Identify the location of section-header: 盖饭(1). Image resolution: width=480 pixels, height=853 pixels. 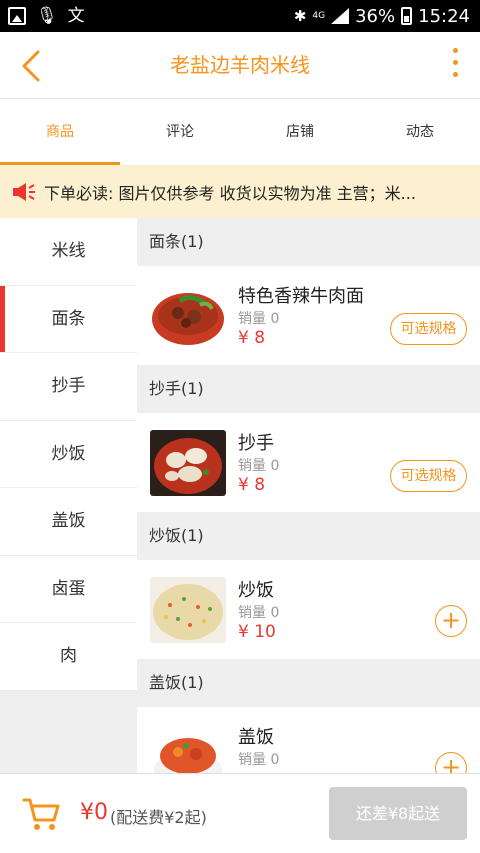
(308, 683).